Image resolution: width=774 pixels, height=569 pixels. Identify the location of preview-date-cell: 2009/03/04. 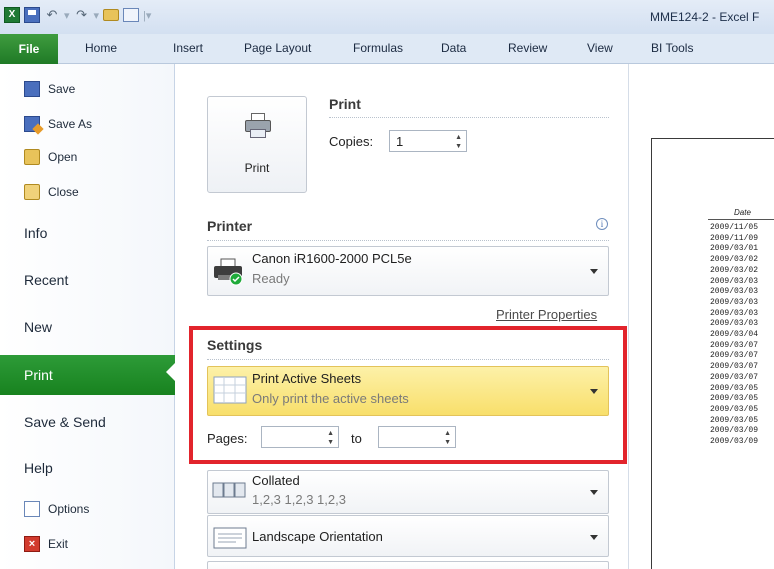
(734, 334).